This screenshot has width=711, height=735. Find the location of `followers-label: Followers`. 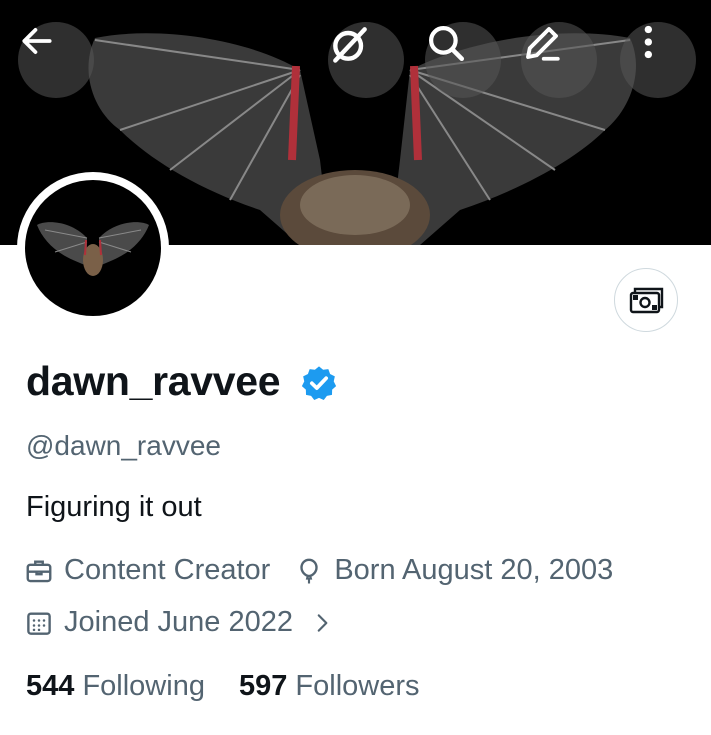

followers-label: Followers is located at coordinates (357, 686).